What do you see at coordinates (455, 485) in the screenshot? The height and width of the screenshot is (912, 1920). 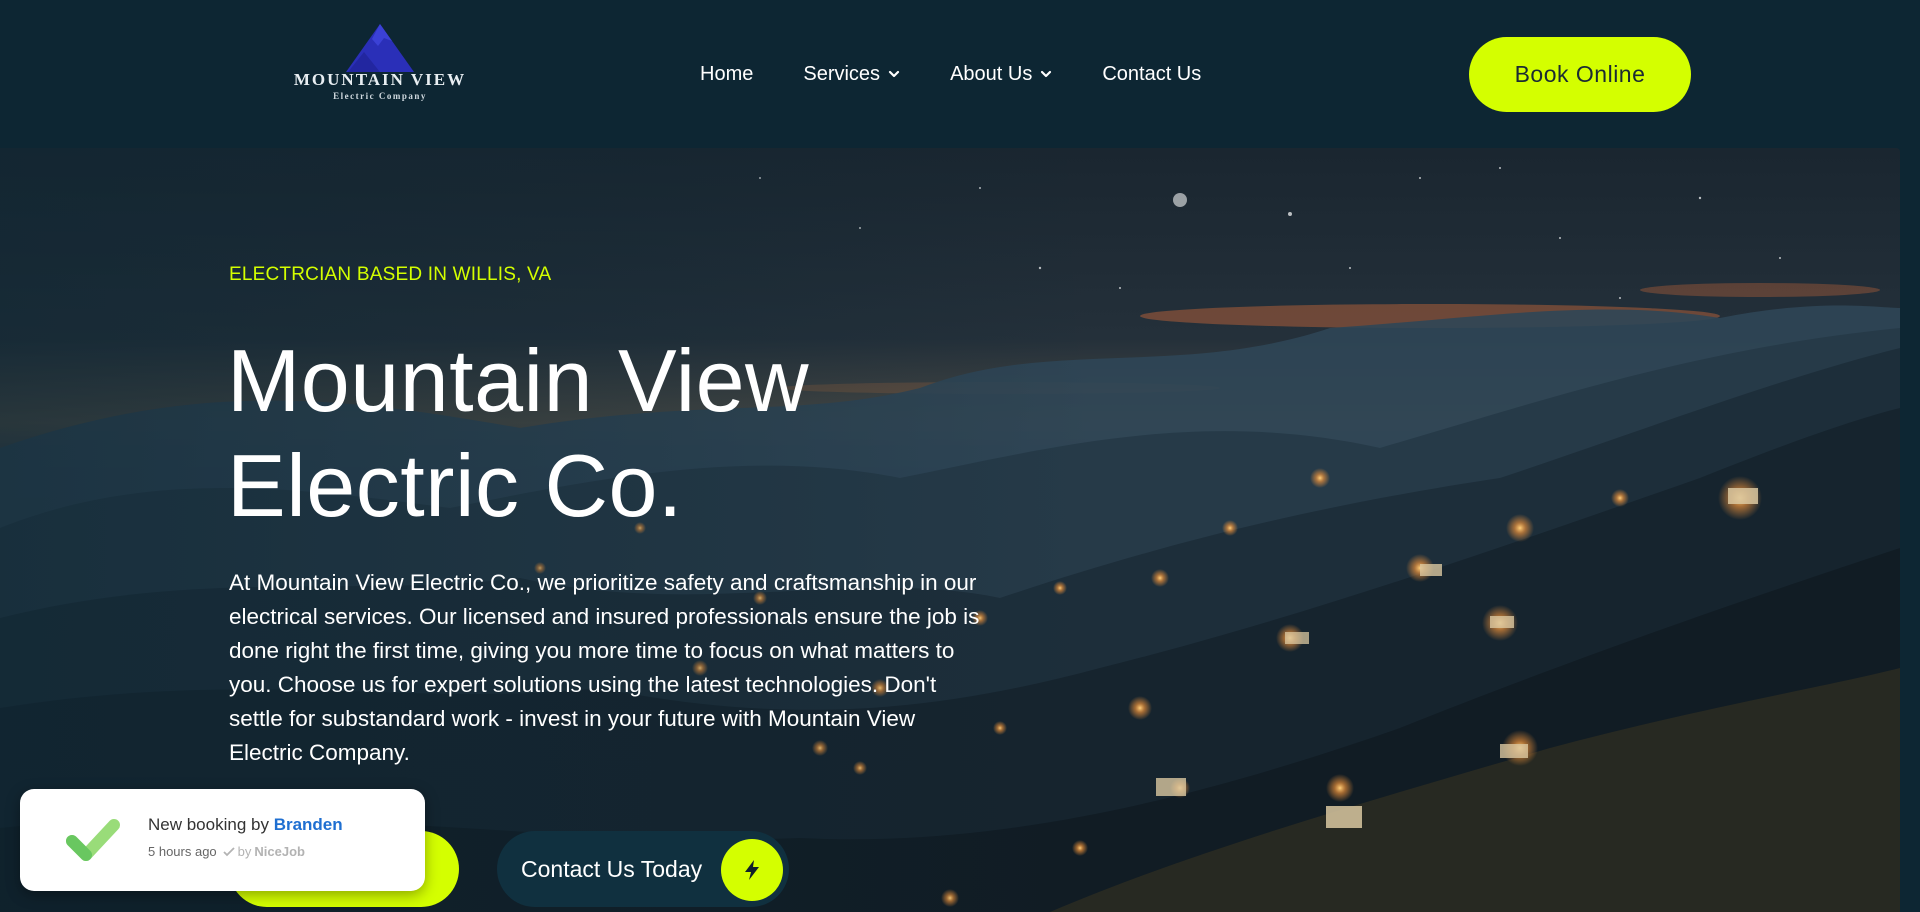 I see `hero-title-line-2: Electric Co.` at bounding box center [455, 485].